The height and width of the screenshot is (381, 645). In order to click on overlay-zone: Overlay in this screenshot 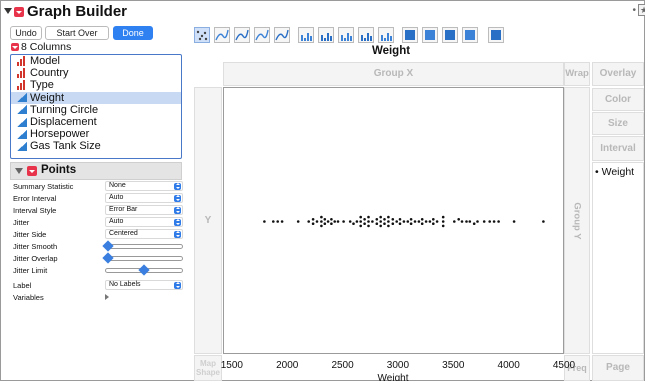, I will do `click(618, 74)`.